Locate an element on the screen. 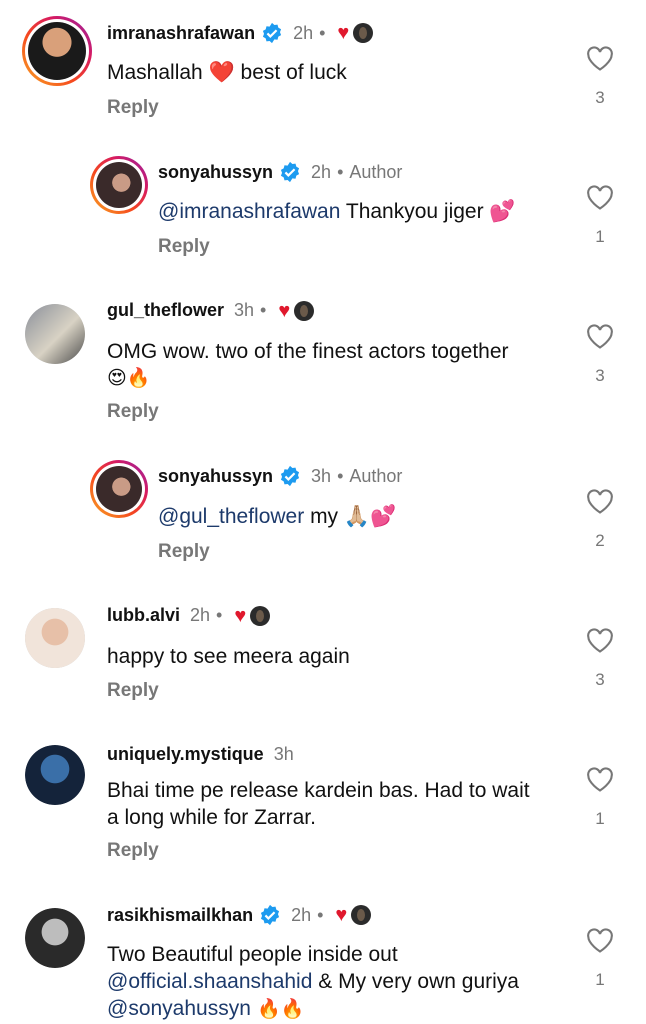 The height and width of the screenshot is (1024, 646). mention-link: @sonyahussyn is located at coordinates (179, 1008).